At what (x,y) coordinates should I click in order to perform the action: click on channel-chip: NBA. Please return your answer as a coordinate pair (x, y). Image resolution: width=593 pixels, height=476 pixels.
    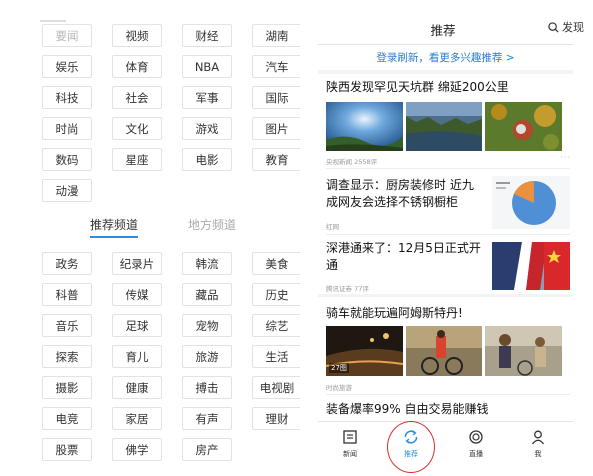
    Looking at the image, I should click on (207, 66).